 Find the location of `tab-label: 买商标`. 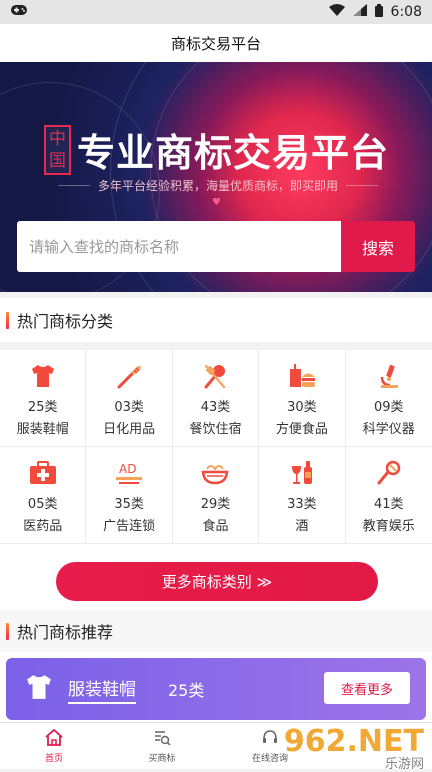

tab-label: 买商标 is located at coordinates (162, 758).